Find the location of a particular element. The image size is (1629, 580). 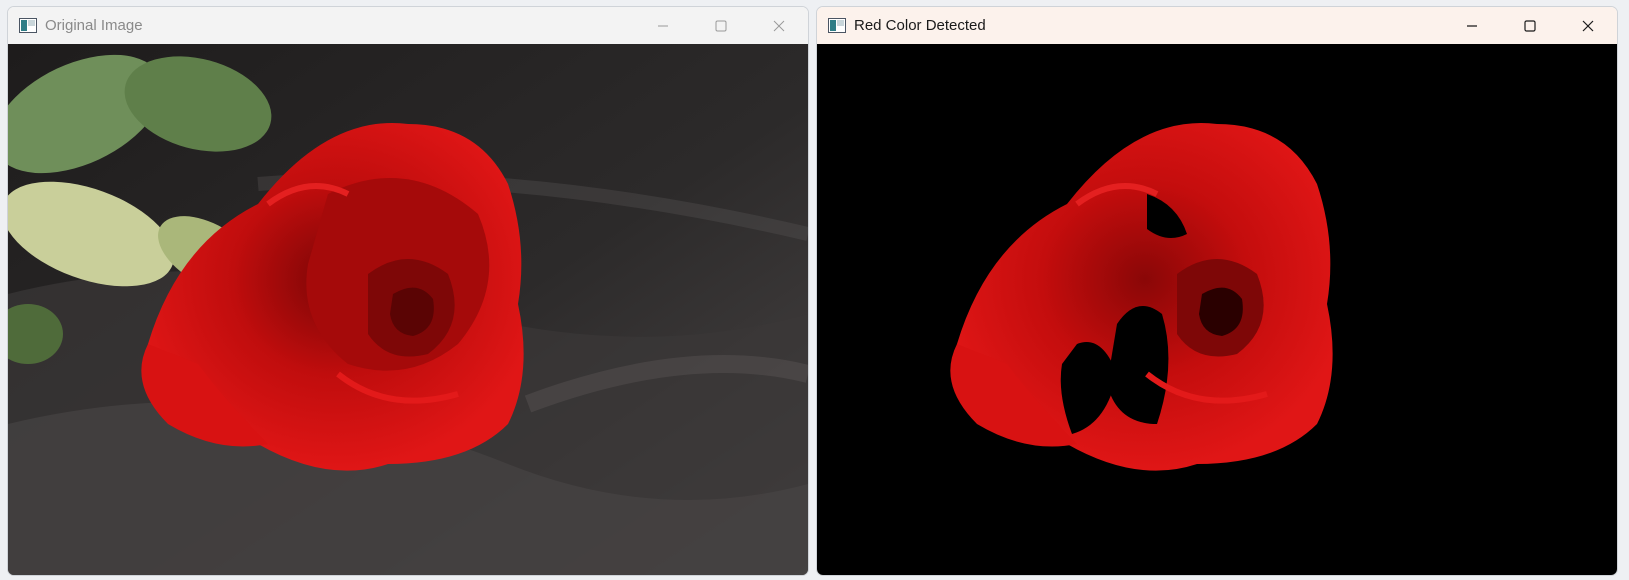

title-bar: Original Image is located at coordinates (408, 25).